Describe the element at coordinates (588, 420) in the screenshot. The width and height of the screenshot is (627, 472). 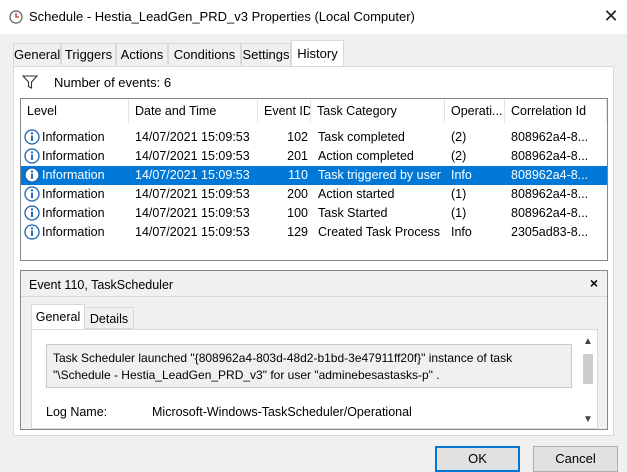
I see `scroll-down-icon: ▼` at that location.